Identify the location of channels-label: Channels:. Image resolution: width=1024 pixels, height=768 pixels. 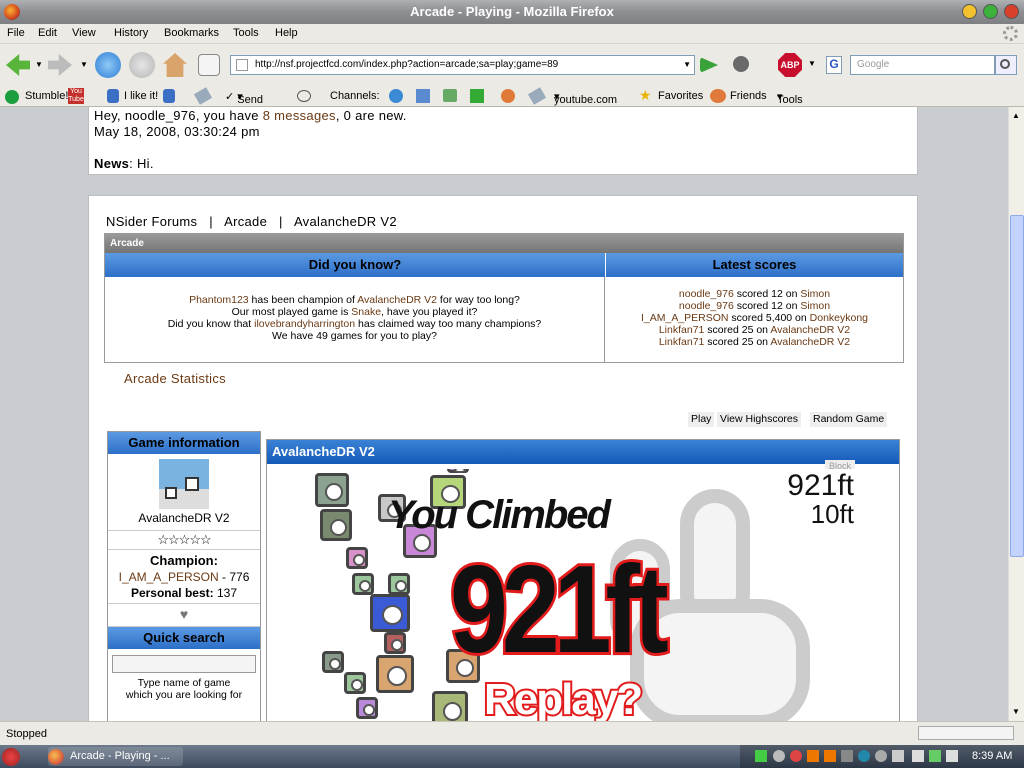
(355, 96).